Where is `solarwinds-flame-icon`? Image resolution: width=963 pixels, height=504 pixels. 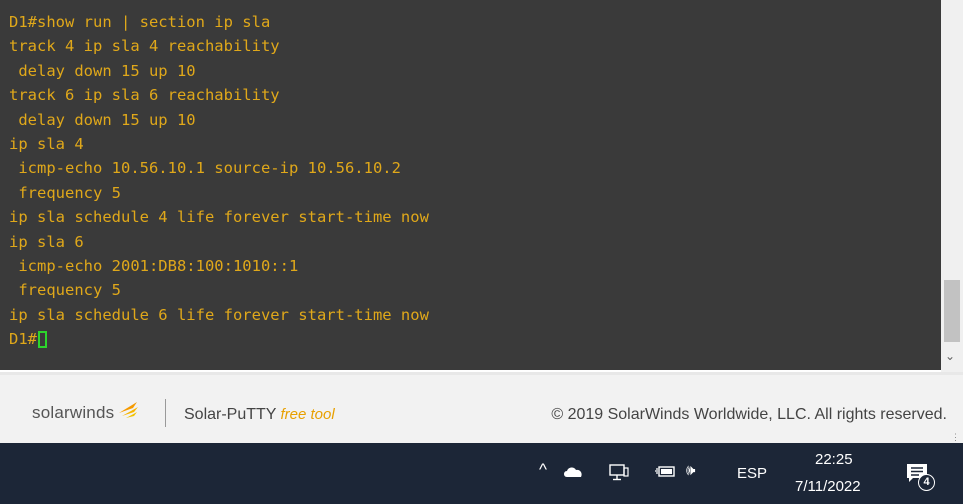
solarwinds-flame-icon is located at coordinates (129, 410).